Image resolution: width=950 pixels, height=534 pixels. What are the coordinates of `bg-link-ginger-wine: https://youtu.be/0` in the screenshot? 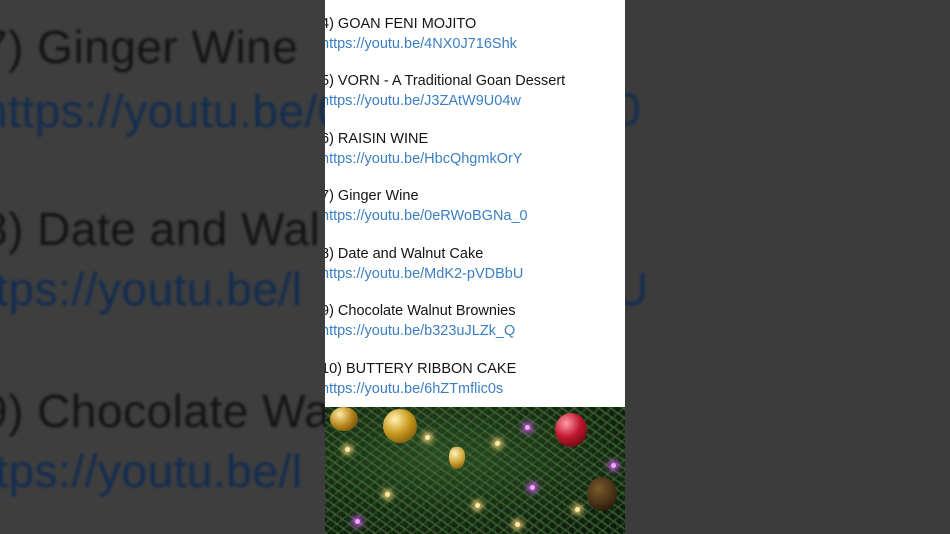 It's located at (172, 111).